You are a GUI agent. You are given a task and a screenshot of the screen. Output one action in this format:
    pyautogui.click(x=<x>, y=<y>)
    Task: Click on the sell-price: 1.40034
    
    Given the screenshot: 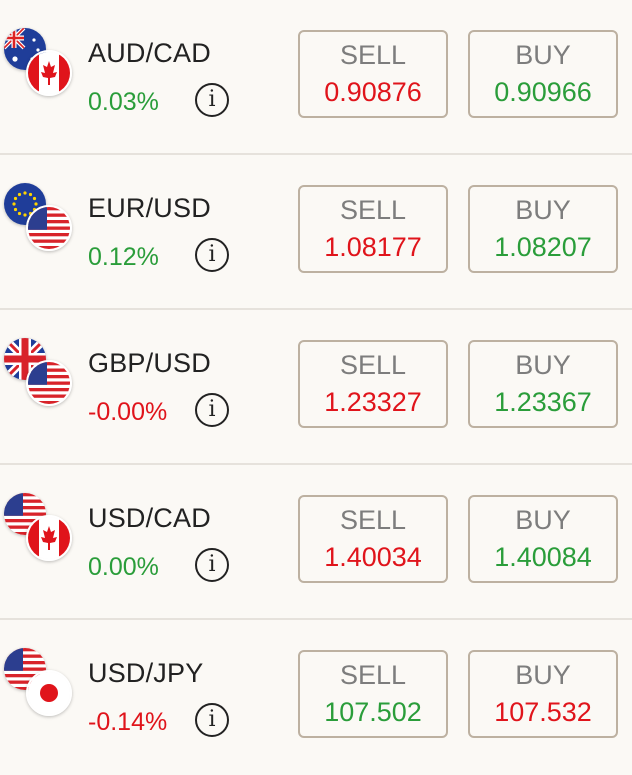 What is the action you would take?
    pyautogui.click(x=373, y=557)
    